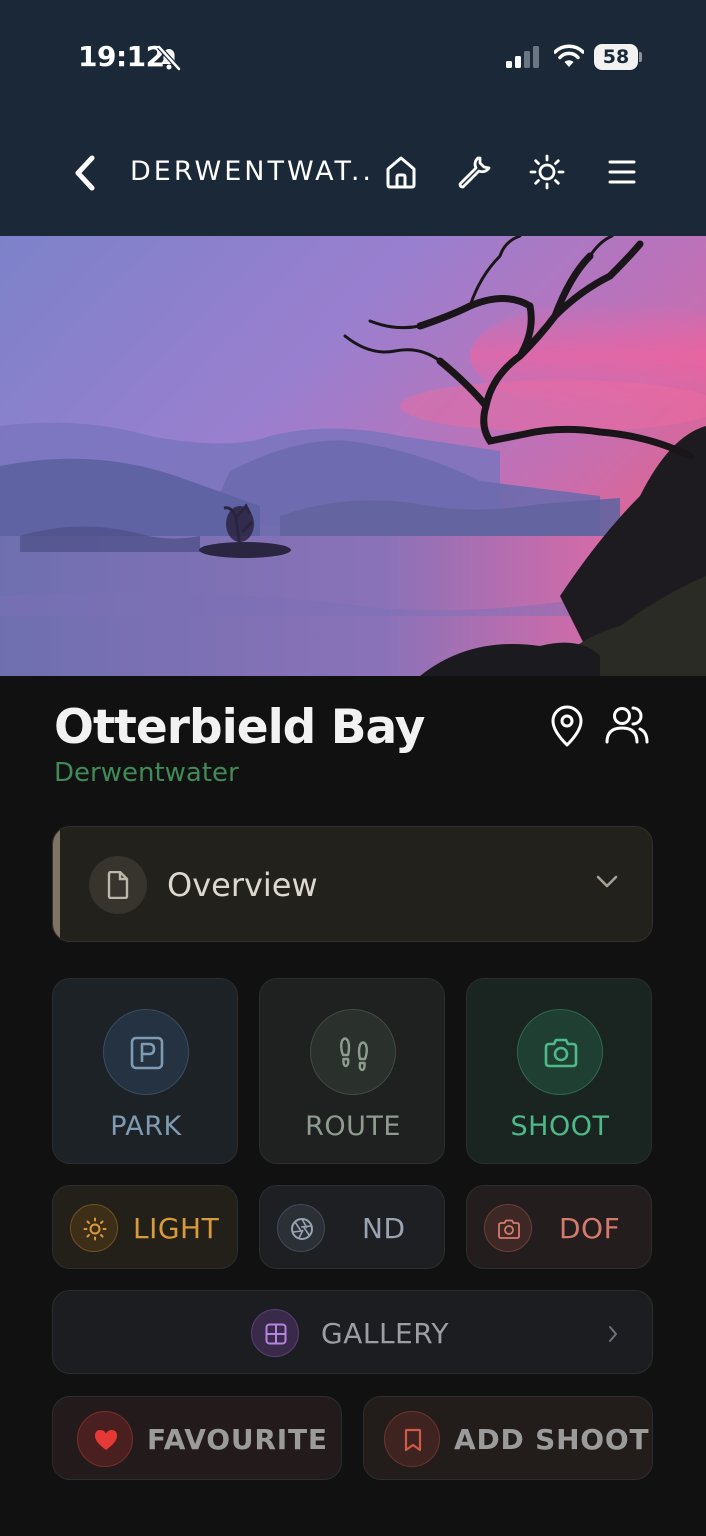 The width and height of the screenshot is (706, 1536). I want to click on cellular-signal-icon, so click(522, 57).